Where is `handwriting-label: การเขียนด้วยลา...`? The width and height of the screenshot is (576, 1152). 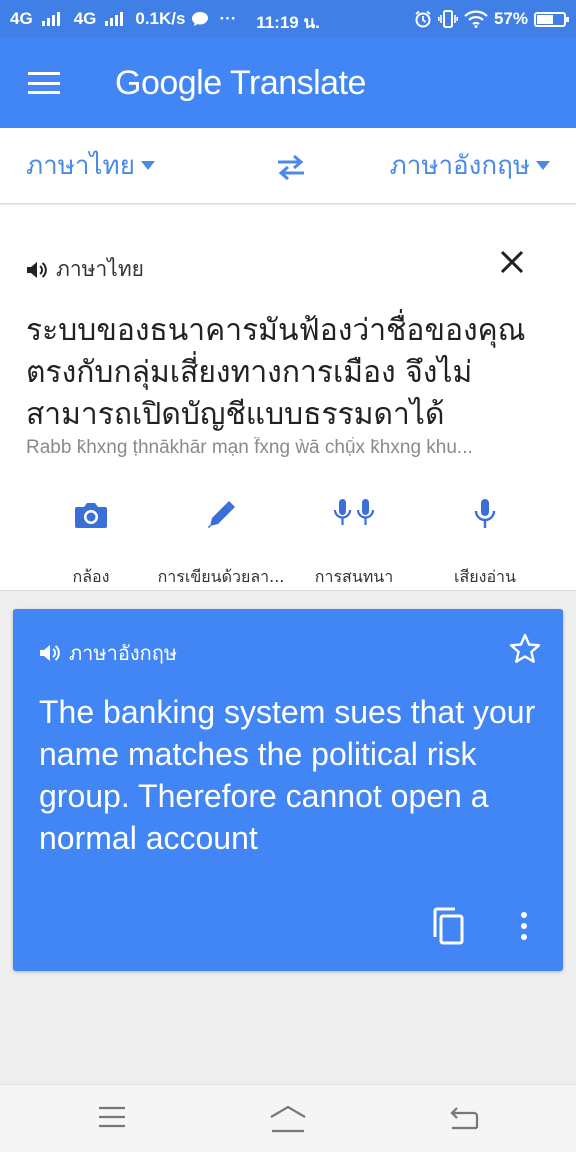 handwriting-label: การเขียนด้วยลา... is located at coordinates (221, 576).